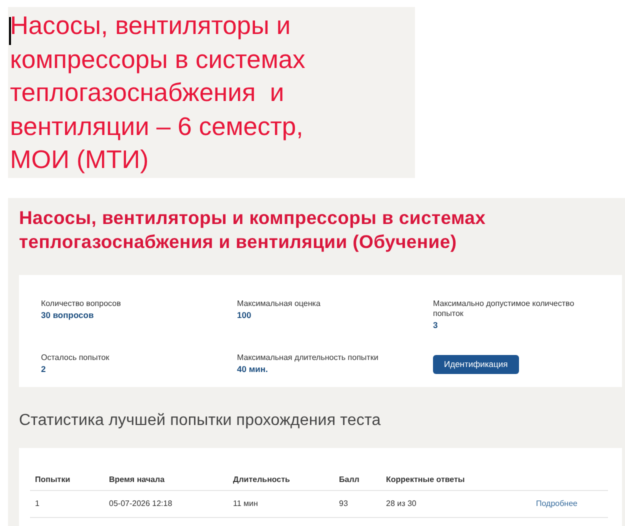  I want to click on column-header: Длительность, so click(262, 480).